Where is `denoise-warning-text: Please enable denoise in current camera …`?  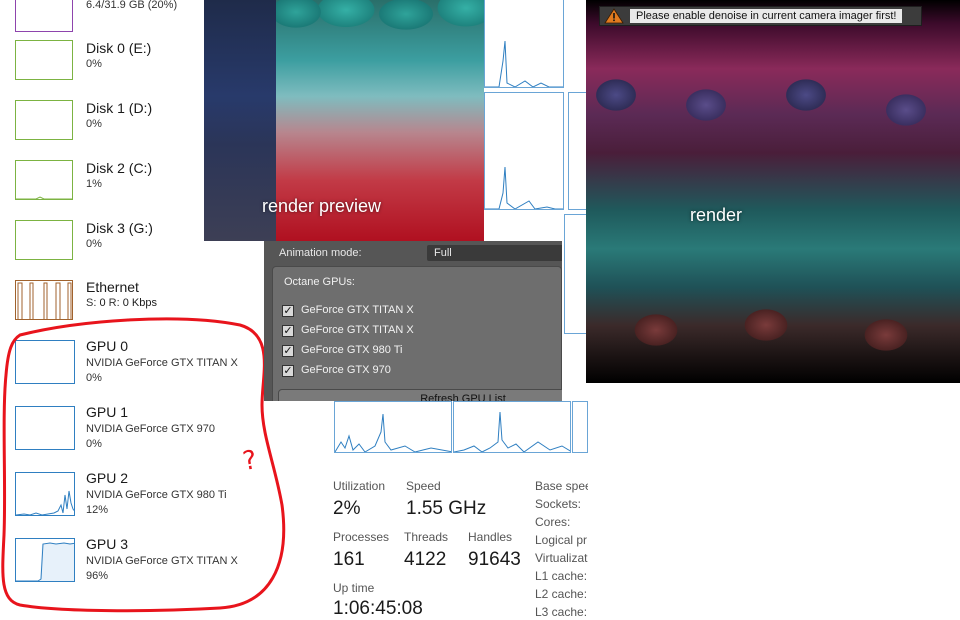 denoise-warning-text: Please enable denoise in current camera … is located at coordinates (766, 16).